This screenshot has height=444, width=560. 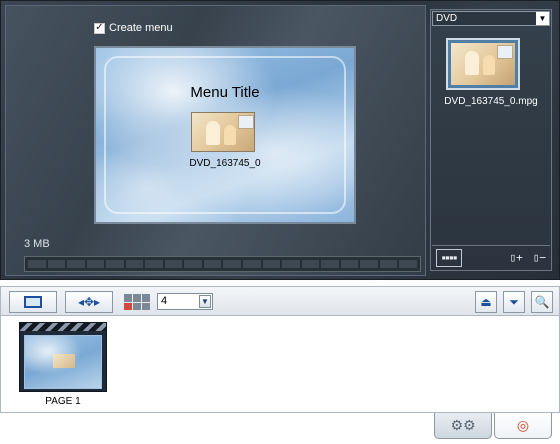 What do you see at coordinates (137, 302) in the screenshot?
I see `layout-grid-icon` at bounding box center [137, 302].